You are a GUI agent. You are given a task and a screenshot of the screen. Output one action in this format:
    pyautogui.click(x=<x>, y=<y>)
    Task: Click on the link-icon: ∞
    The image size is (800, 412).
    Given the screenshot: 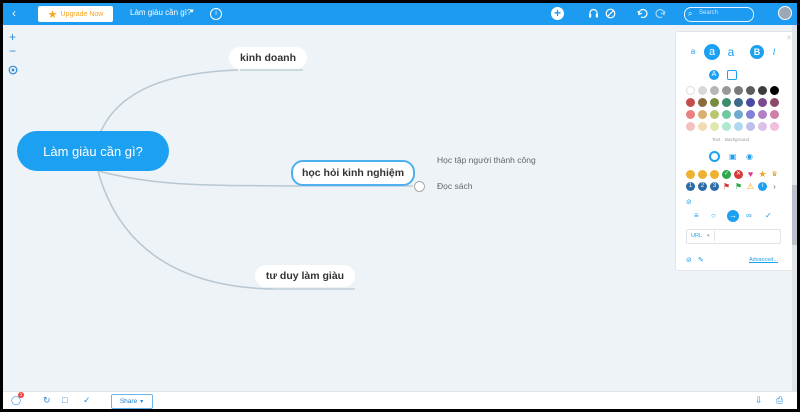 What is the action you would take?
    pyautogui.click(x=749, y=215)
    